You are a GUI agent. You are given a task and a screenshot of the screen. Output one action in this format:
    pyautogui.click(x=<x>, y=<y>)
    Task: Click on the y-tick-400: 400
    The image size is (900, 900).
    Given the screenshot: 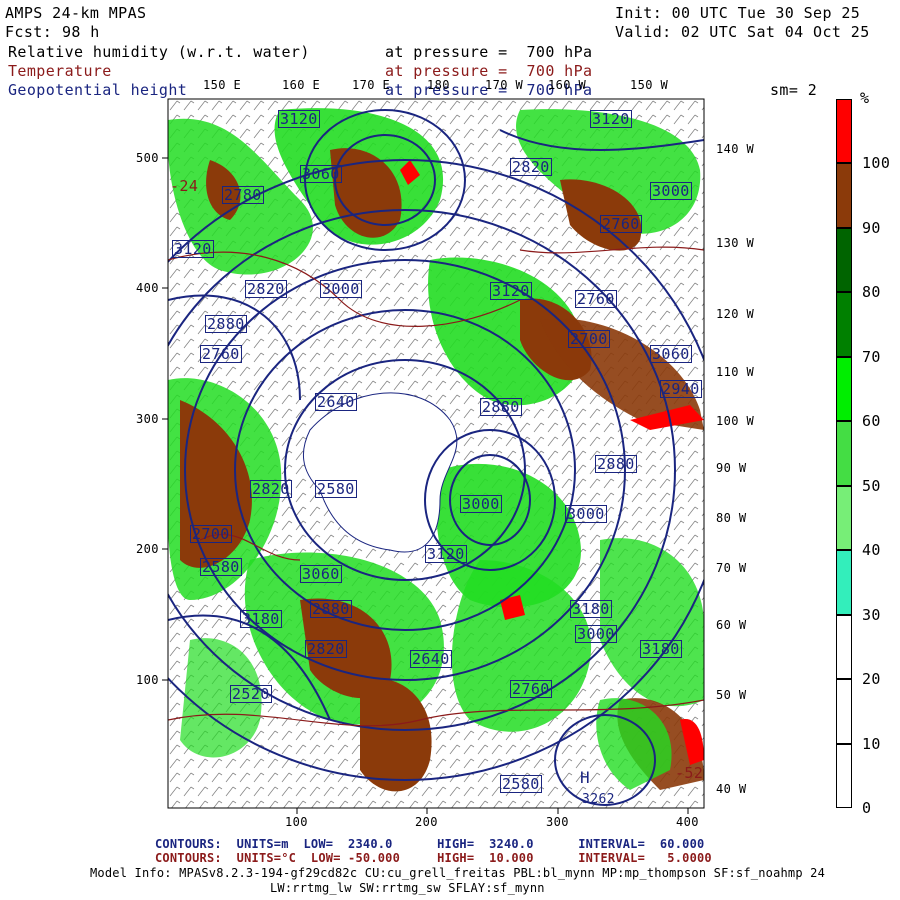 What is the action you would take?
    pyautogui.click(x=147, y=288)
    